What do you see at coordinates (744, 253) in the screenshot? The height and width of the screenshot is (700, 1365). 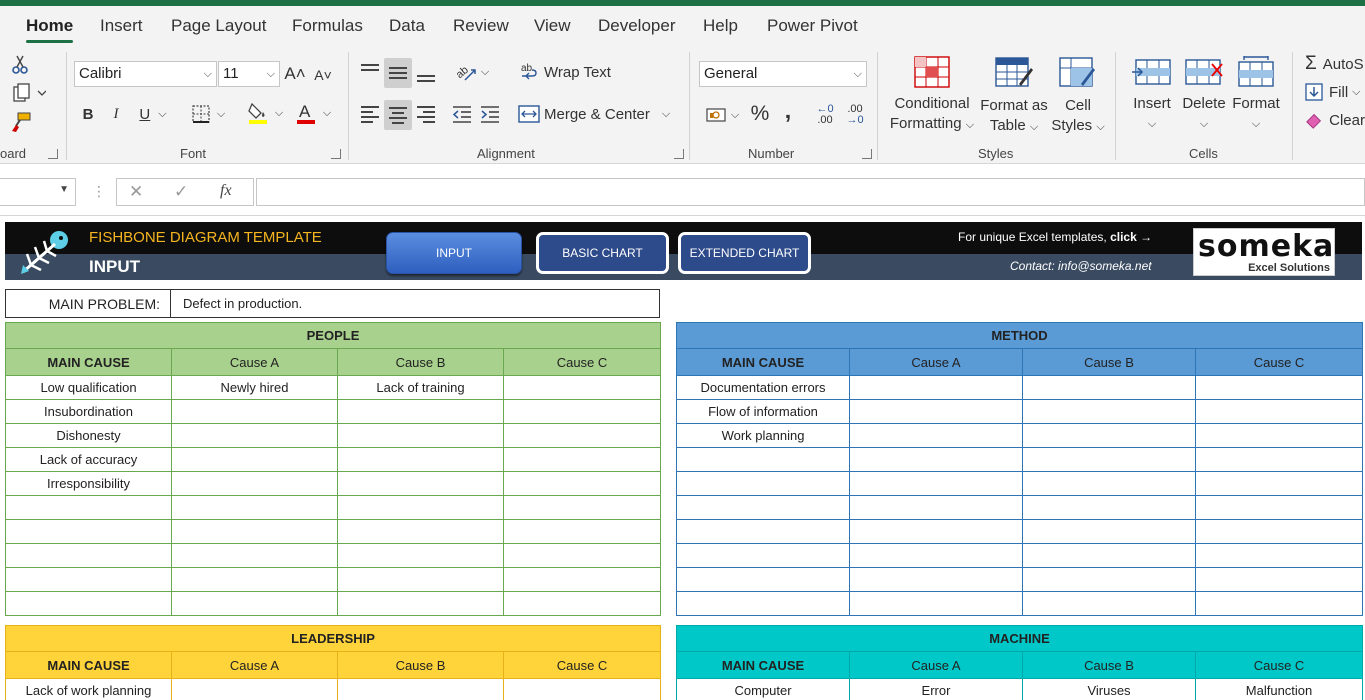 I see `extended-chart-nav-button: EXTENDED CHART` at bounding box center [744, 253].